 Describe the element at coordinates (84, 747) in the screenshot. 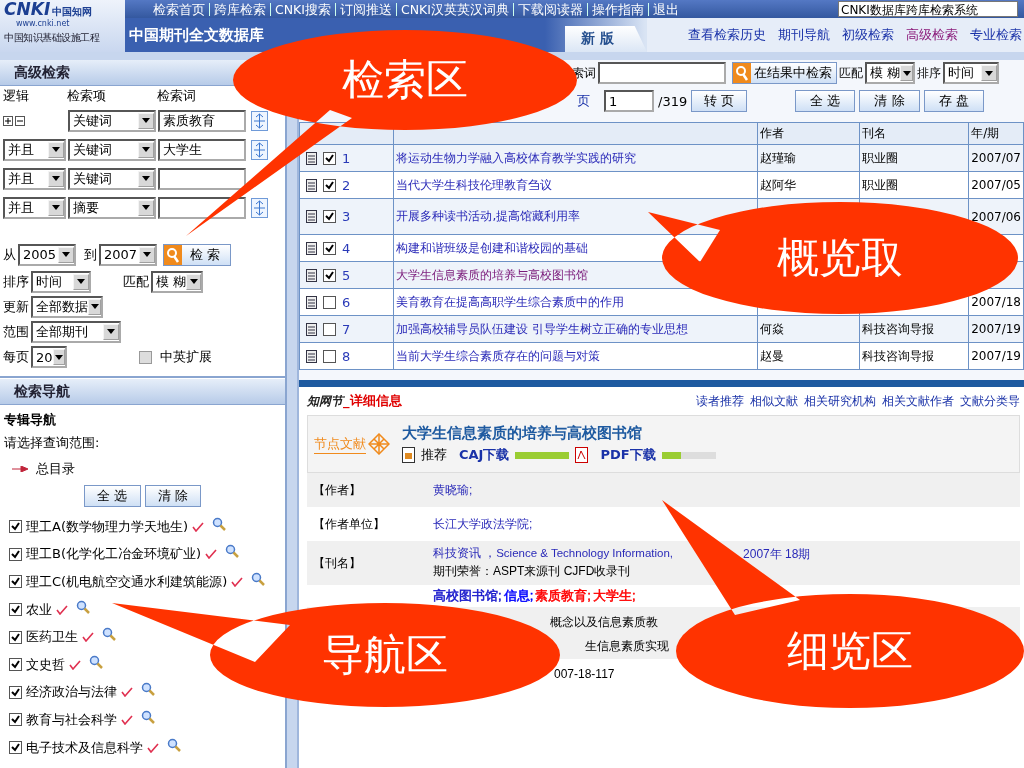

I see `category-link: 电子技术及信息科学` at that location.